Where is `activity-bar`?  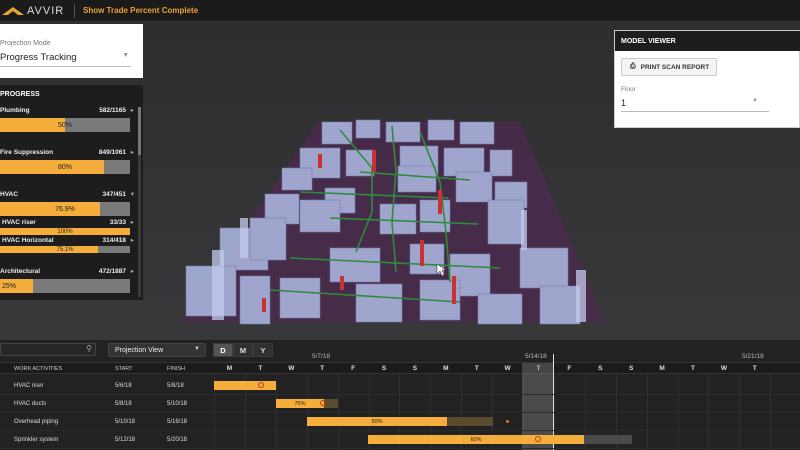 activity-bar is located at coordinates (245, 385).